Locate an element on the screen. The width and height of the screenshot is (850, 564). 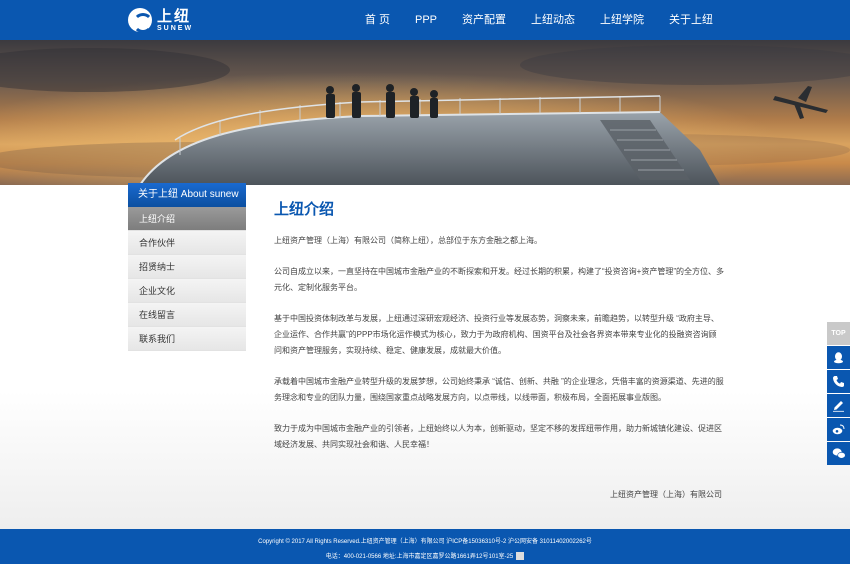
wechat-button is located at coordinates (838, 453).